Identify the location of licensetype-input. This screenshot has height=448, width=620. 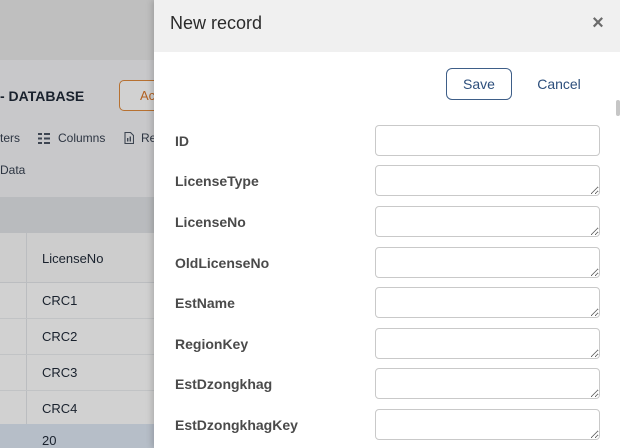
(487, 180).